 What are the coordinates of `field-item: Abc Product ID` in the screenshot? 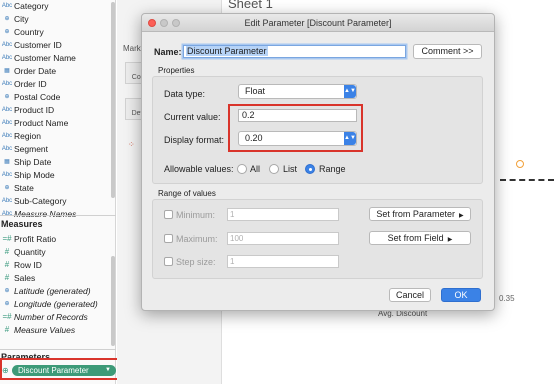 It's located at (55, 109).